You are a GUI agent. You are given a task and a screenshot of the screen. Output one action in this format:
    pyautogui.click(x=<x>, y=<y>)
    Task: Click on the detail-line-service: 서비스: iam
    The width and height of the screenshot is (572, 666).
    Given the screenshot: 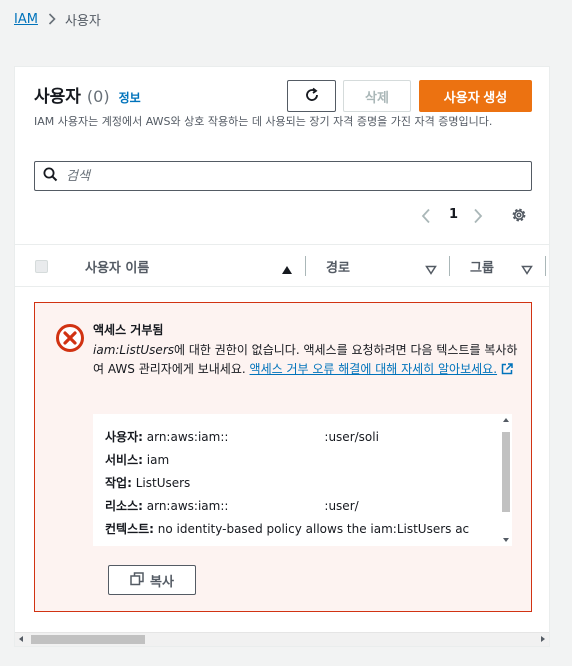 What is the action you would take?
    pyautogui.click(x=137, y=460)
    